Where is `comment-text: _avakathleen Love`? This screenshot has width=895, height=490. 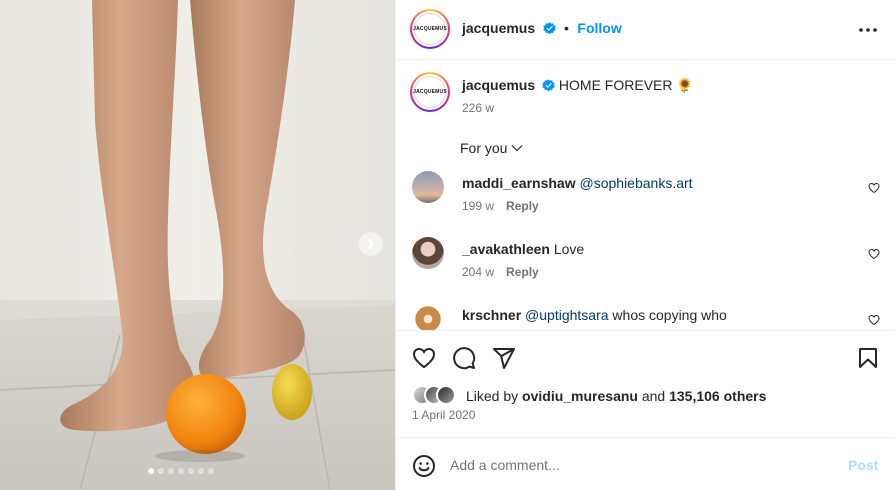 comment-text: _avakathleen Love is located at coordinates (523, 249).